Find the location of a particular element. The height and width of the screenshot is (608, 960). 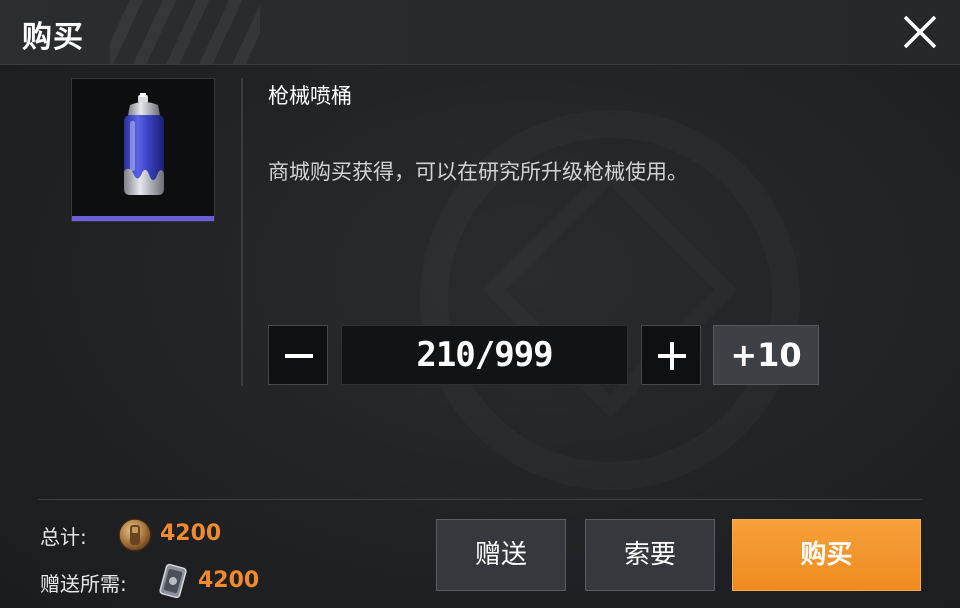

total-value: 4200 is located at coordinates (191, 533).